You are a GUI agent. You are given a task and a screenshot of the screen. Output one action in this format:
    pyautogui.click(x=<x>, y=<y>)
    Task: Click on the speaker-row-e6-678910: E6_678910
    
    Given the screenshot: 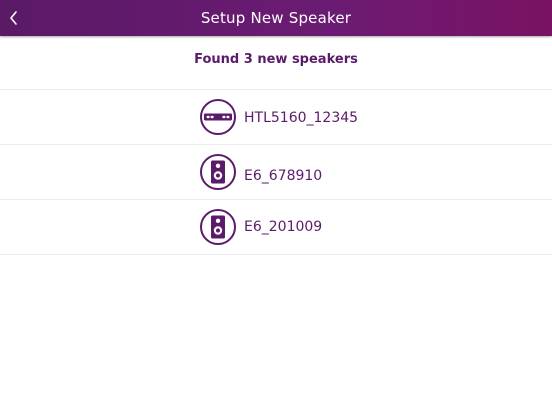 What is the action you would take?
    pyautogui.click(x=276, y=172)
    